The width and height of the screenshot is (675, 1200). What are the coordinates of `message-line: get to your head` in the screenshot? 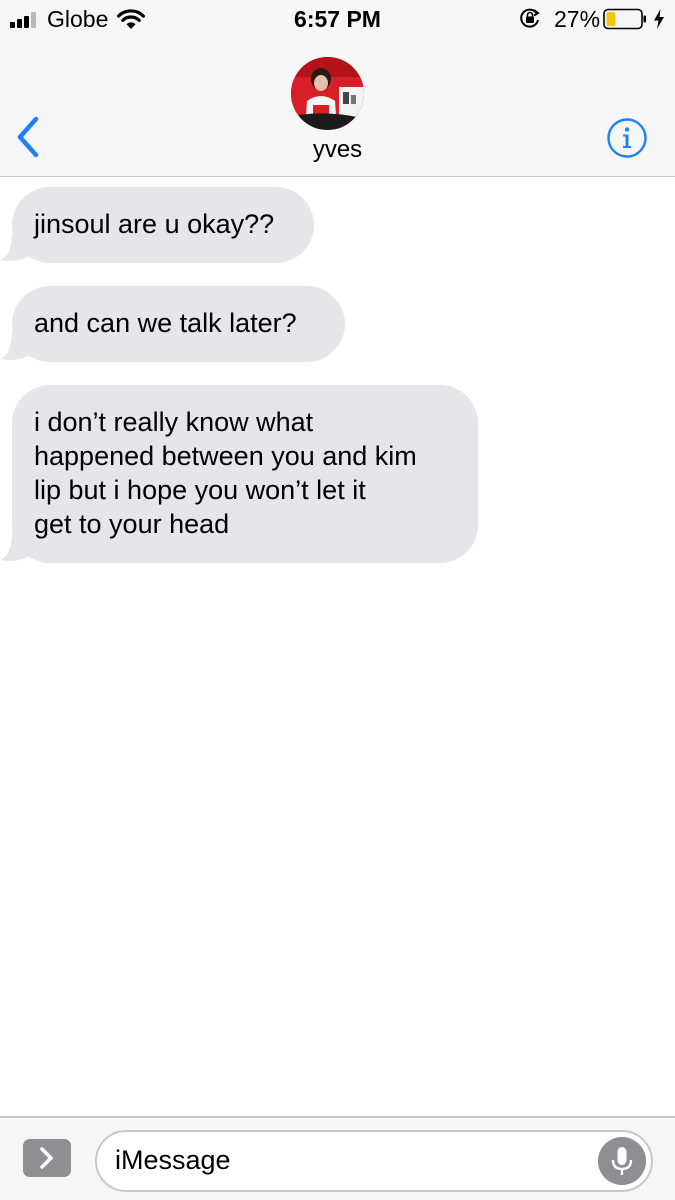 It's located at (132, 524).